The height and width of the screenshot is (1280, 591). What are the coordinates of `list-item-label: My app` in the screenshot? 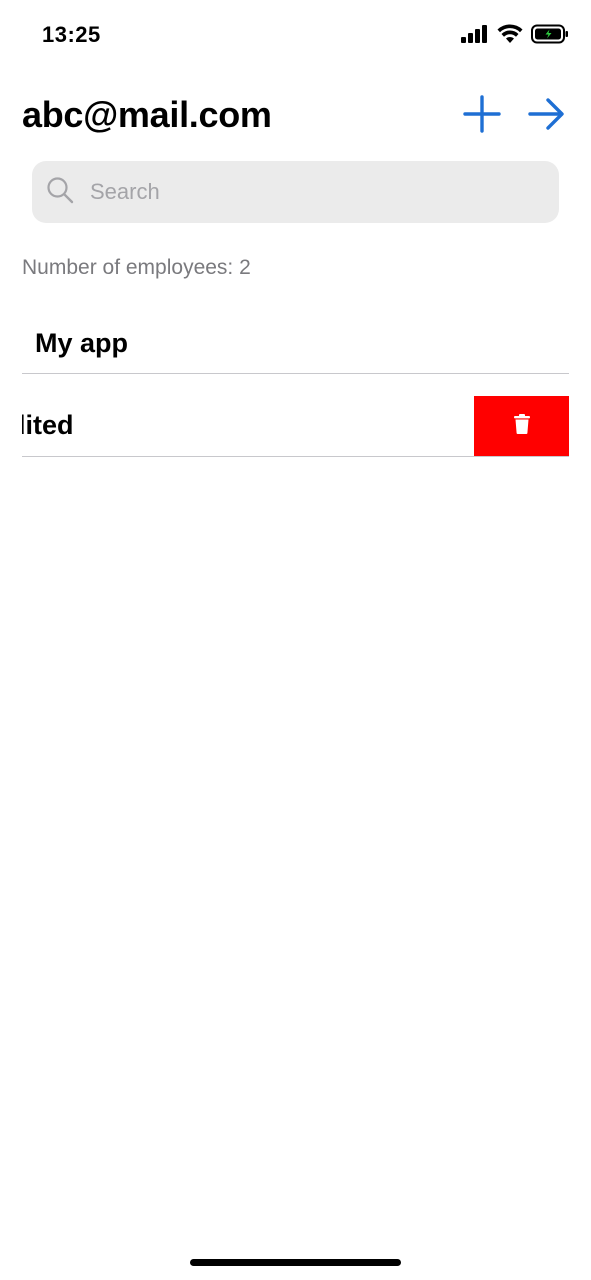 It's located at (82, 343).